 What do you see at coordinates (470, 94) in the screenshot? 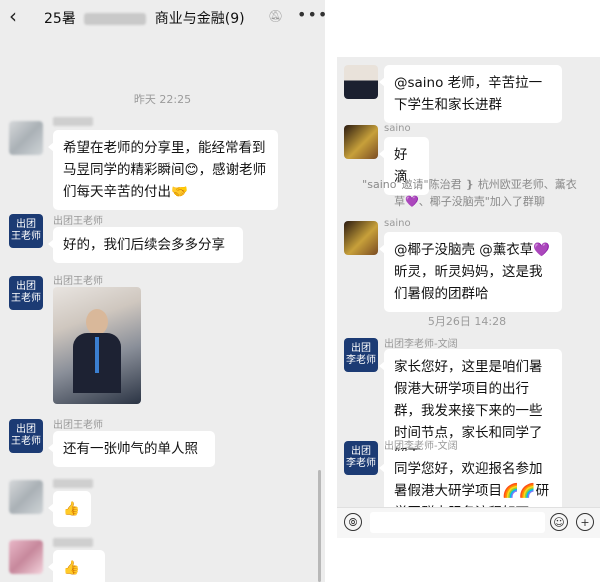
I see `message-bubble: @saino 老师，辛苦拉一下学生和家长进群` at bounding box center [470, 94].